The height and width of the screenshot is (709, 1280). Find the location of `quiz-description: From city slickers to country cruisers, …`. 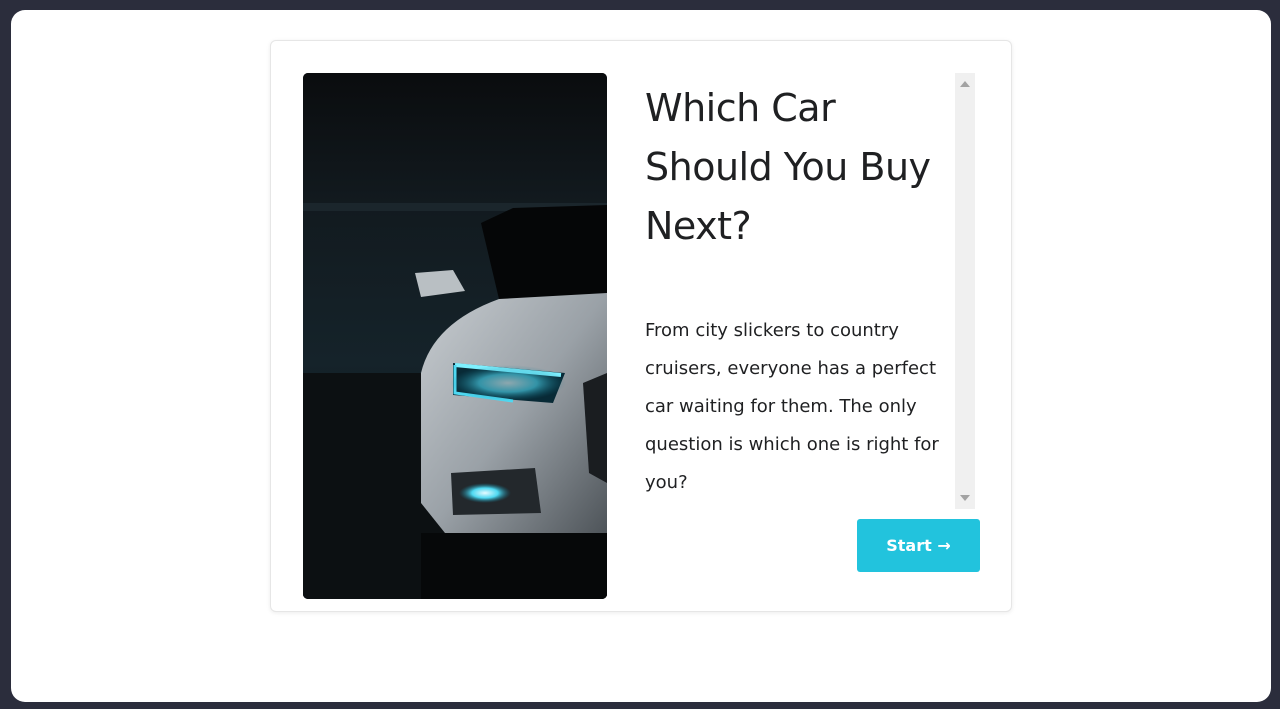

quiz-description: From city slickers to country cruisers, … is located at coordinates (792, 406).